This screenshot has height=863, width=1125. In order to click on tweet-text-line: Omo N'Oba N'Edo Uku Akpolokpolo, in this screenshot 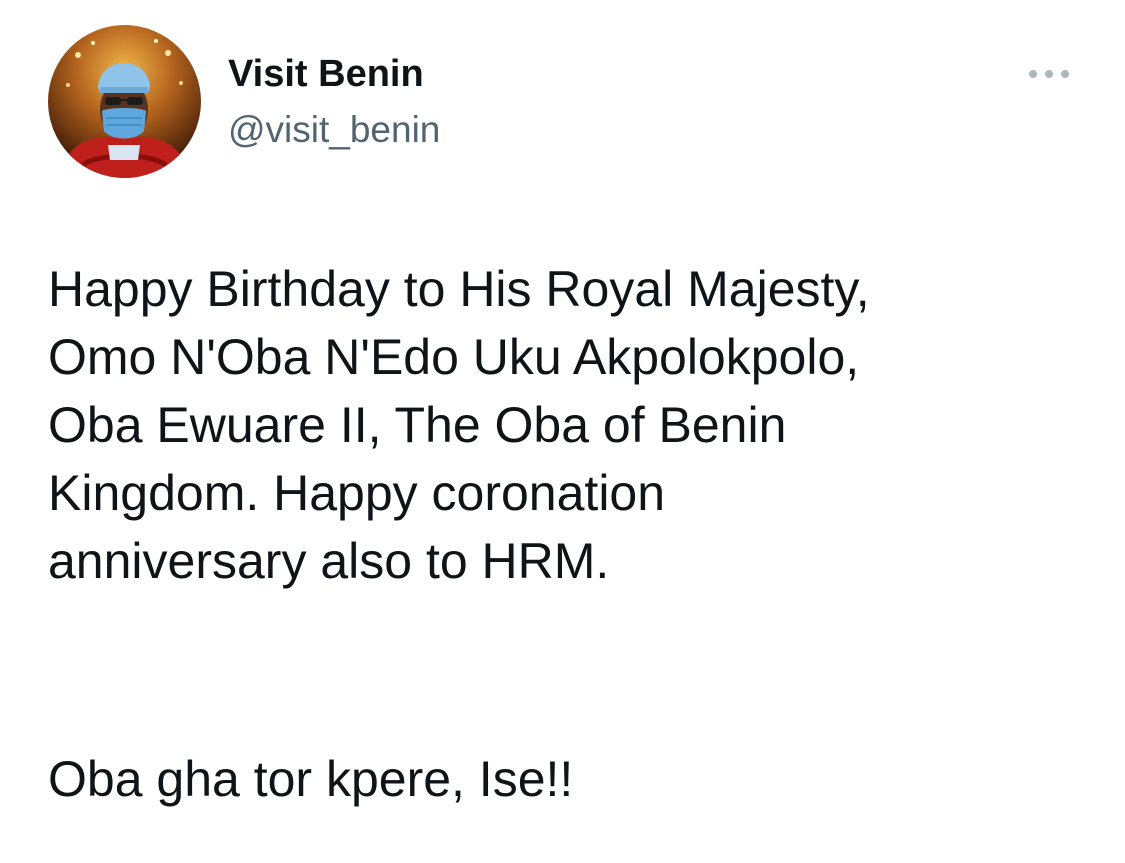, I will do `click(454, 357)`.